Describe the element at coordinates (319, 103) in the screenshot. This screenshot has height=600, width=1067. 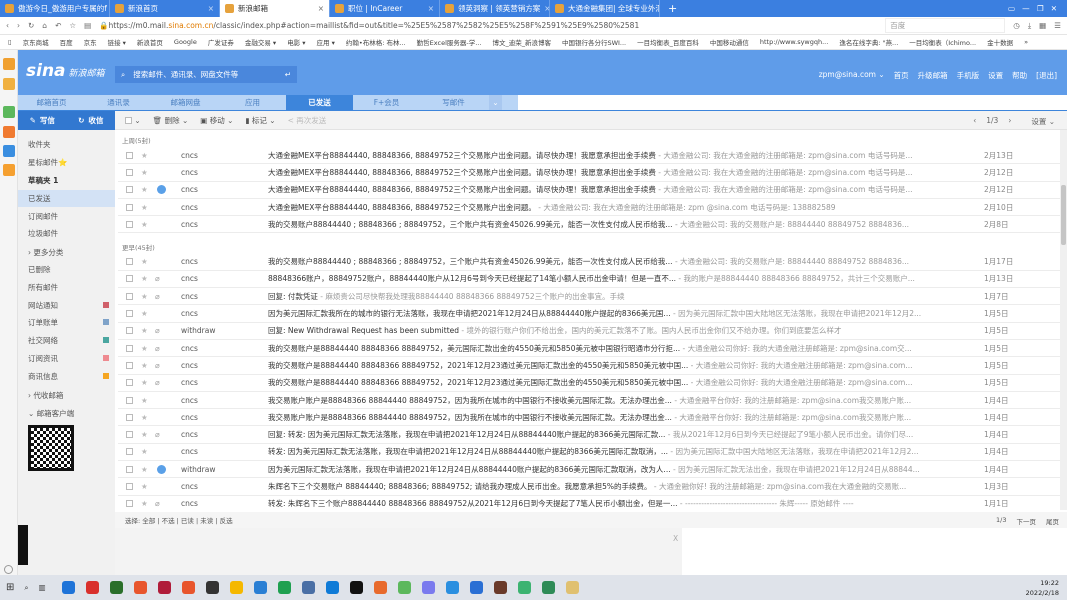
I see `nav-tab: 已发送` at that location.